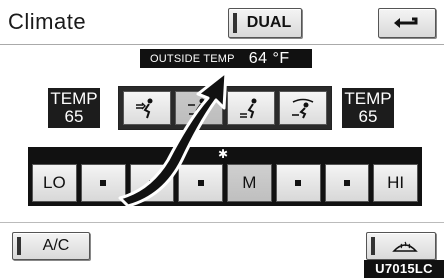 The height and width of the screenshot is (278, 444). I want to click on dual-indicator, so click(235, 23).